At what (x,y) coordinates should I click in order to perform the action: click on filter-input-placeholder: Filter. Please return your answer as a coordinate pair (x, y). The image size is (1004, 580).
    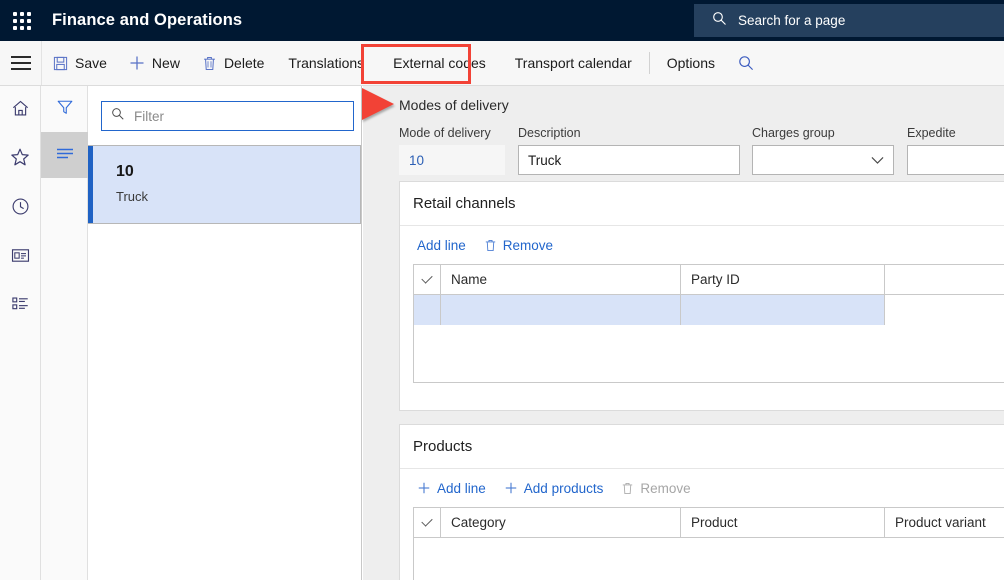
    Looking at the image, I should click on (149, 116).